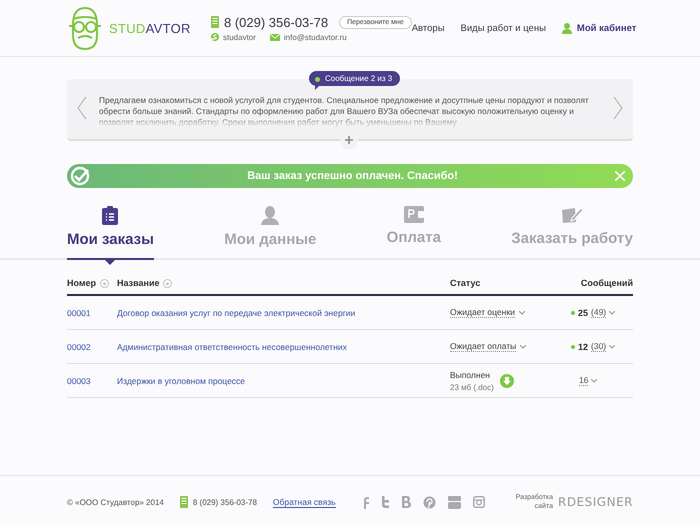 The image size is (700, 525). What do you see at coordinates (583, 313) in the screenshot?
I see `unread-count: 25` at bounding box center [583, 313].